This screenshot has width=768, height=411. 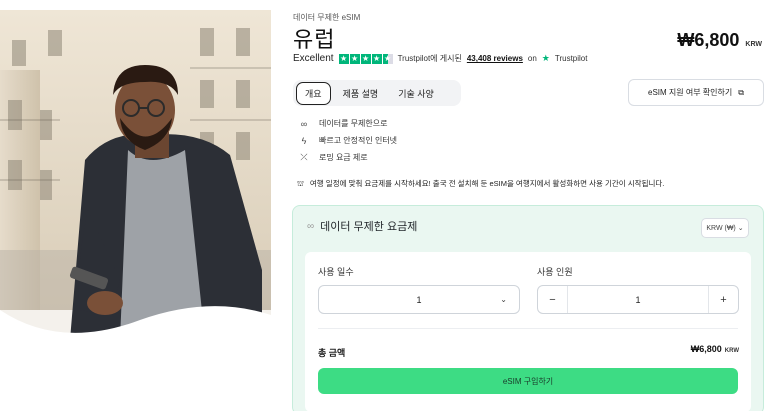 I want to click on plan-heading: ∞ 데이터 무제한 요금제, so click(x=362, y=226).